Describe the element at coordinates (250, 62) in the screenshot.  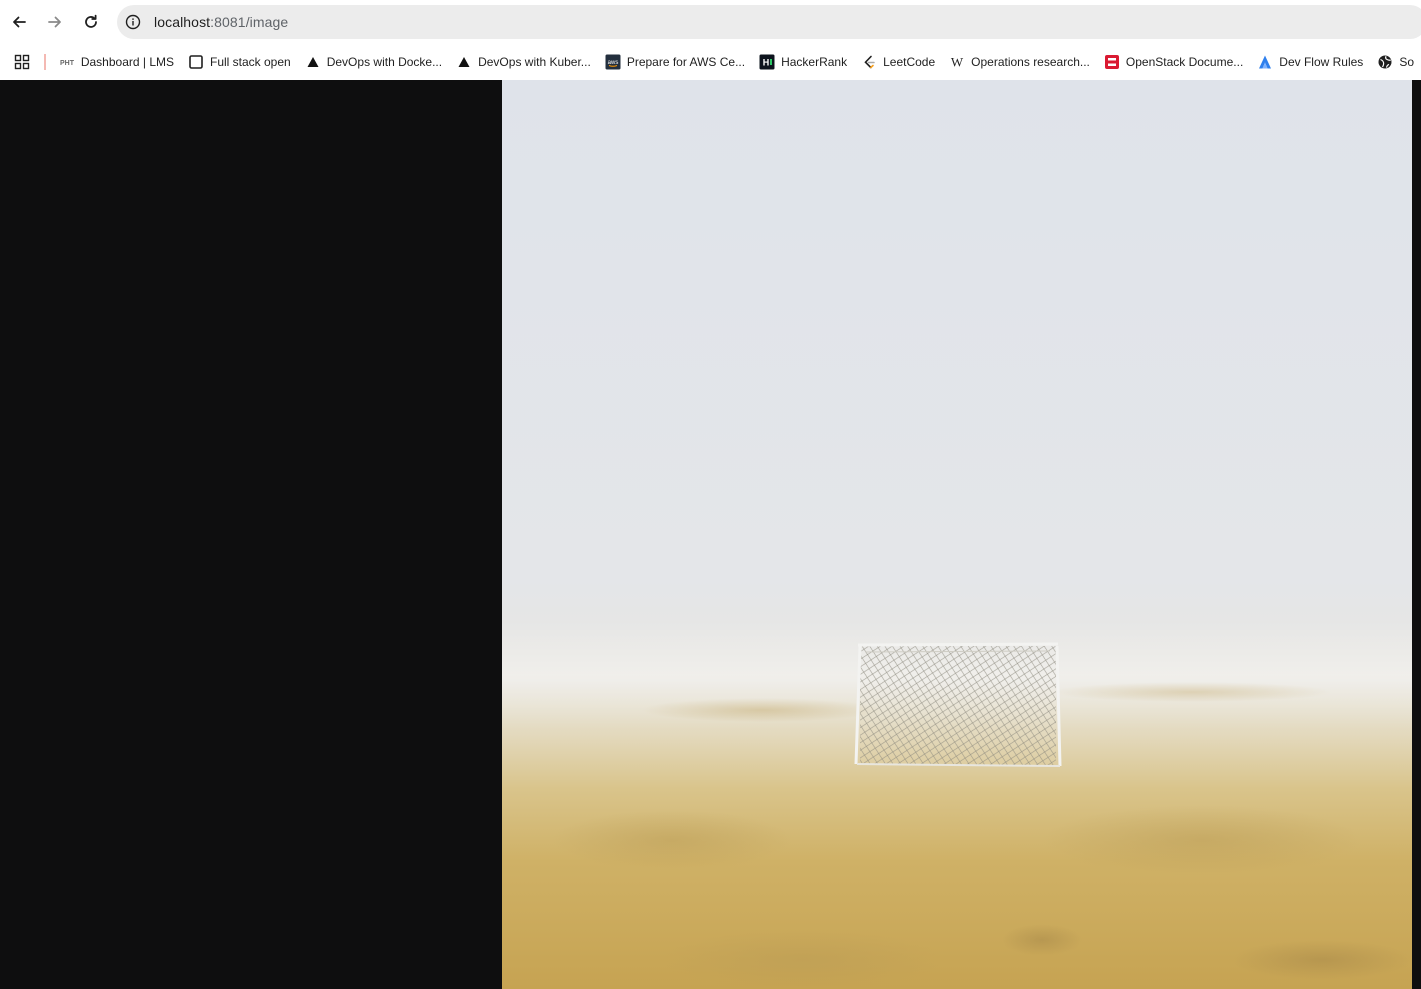
I see `bookmark-label: Full stack open` at that location.